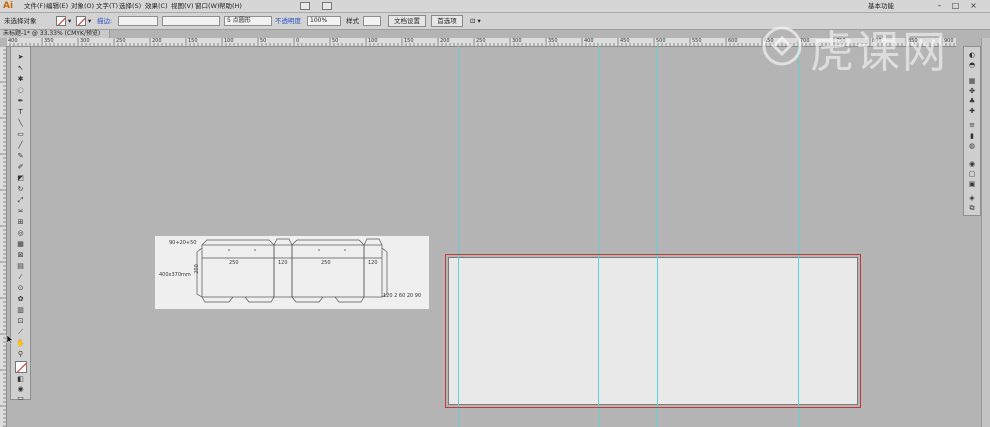 This screenshot has height=427, width=990. I want to click on type-tool-icon: T, so click(20, 112).